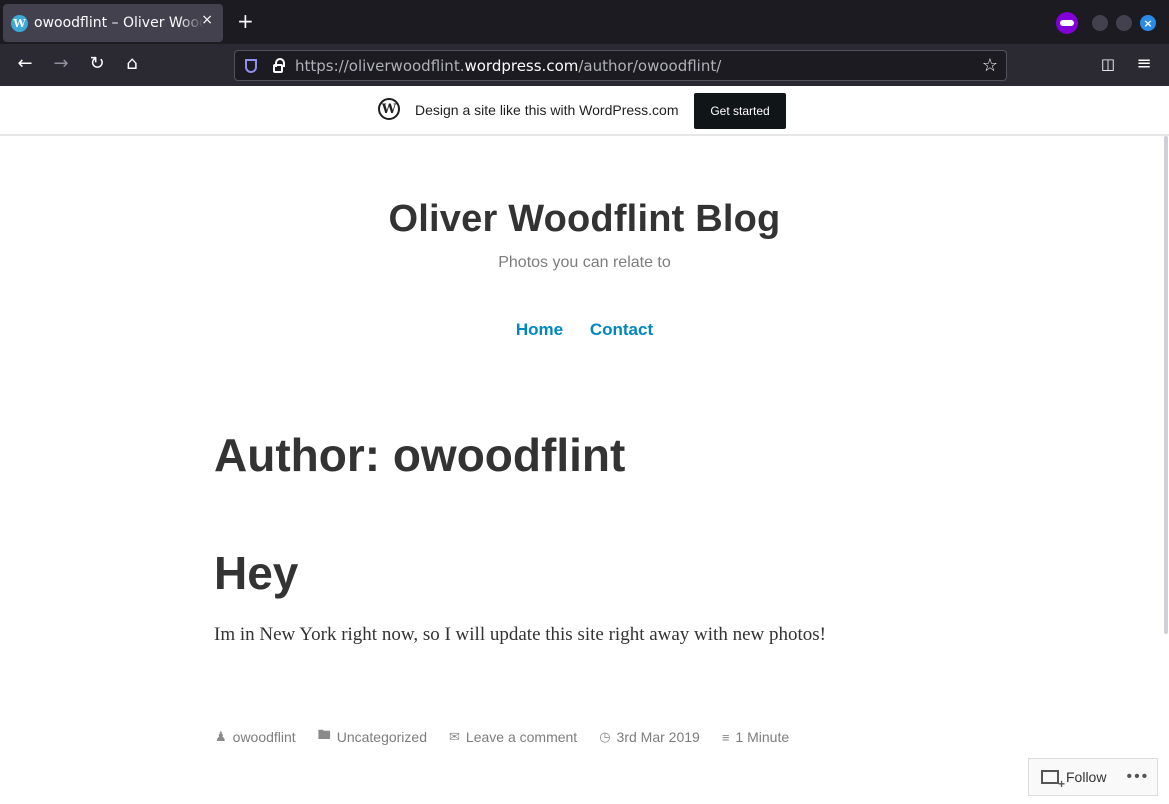 This screenshot has width=1169, height=804. What do you see at coordinates (97, 64) in the screenshot?
I see `reload-icon: ↻` at bounding box center [97, 64].